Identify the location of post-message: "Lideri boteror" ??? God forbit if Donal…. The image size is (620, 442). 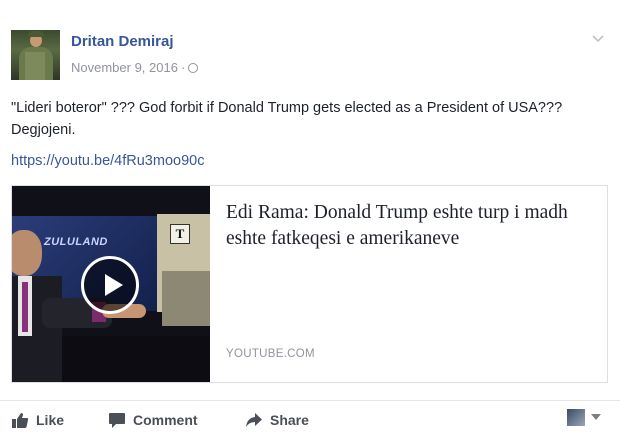
(287, 119).